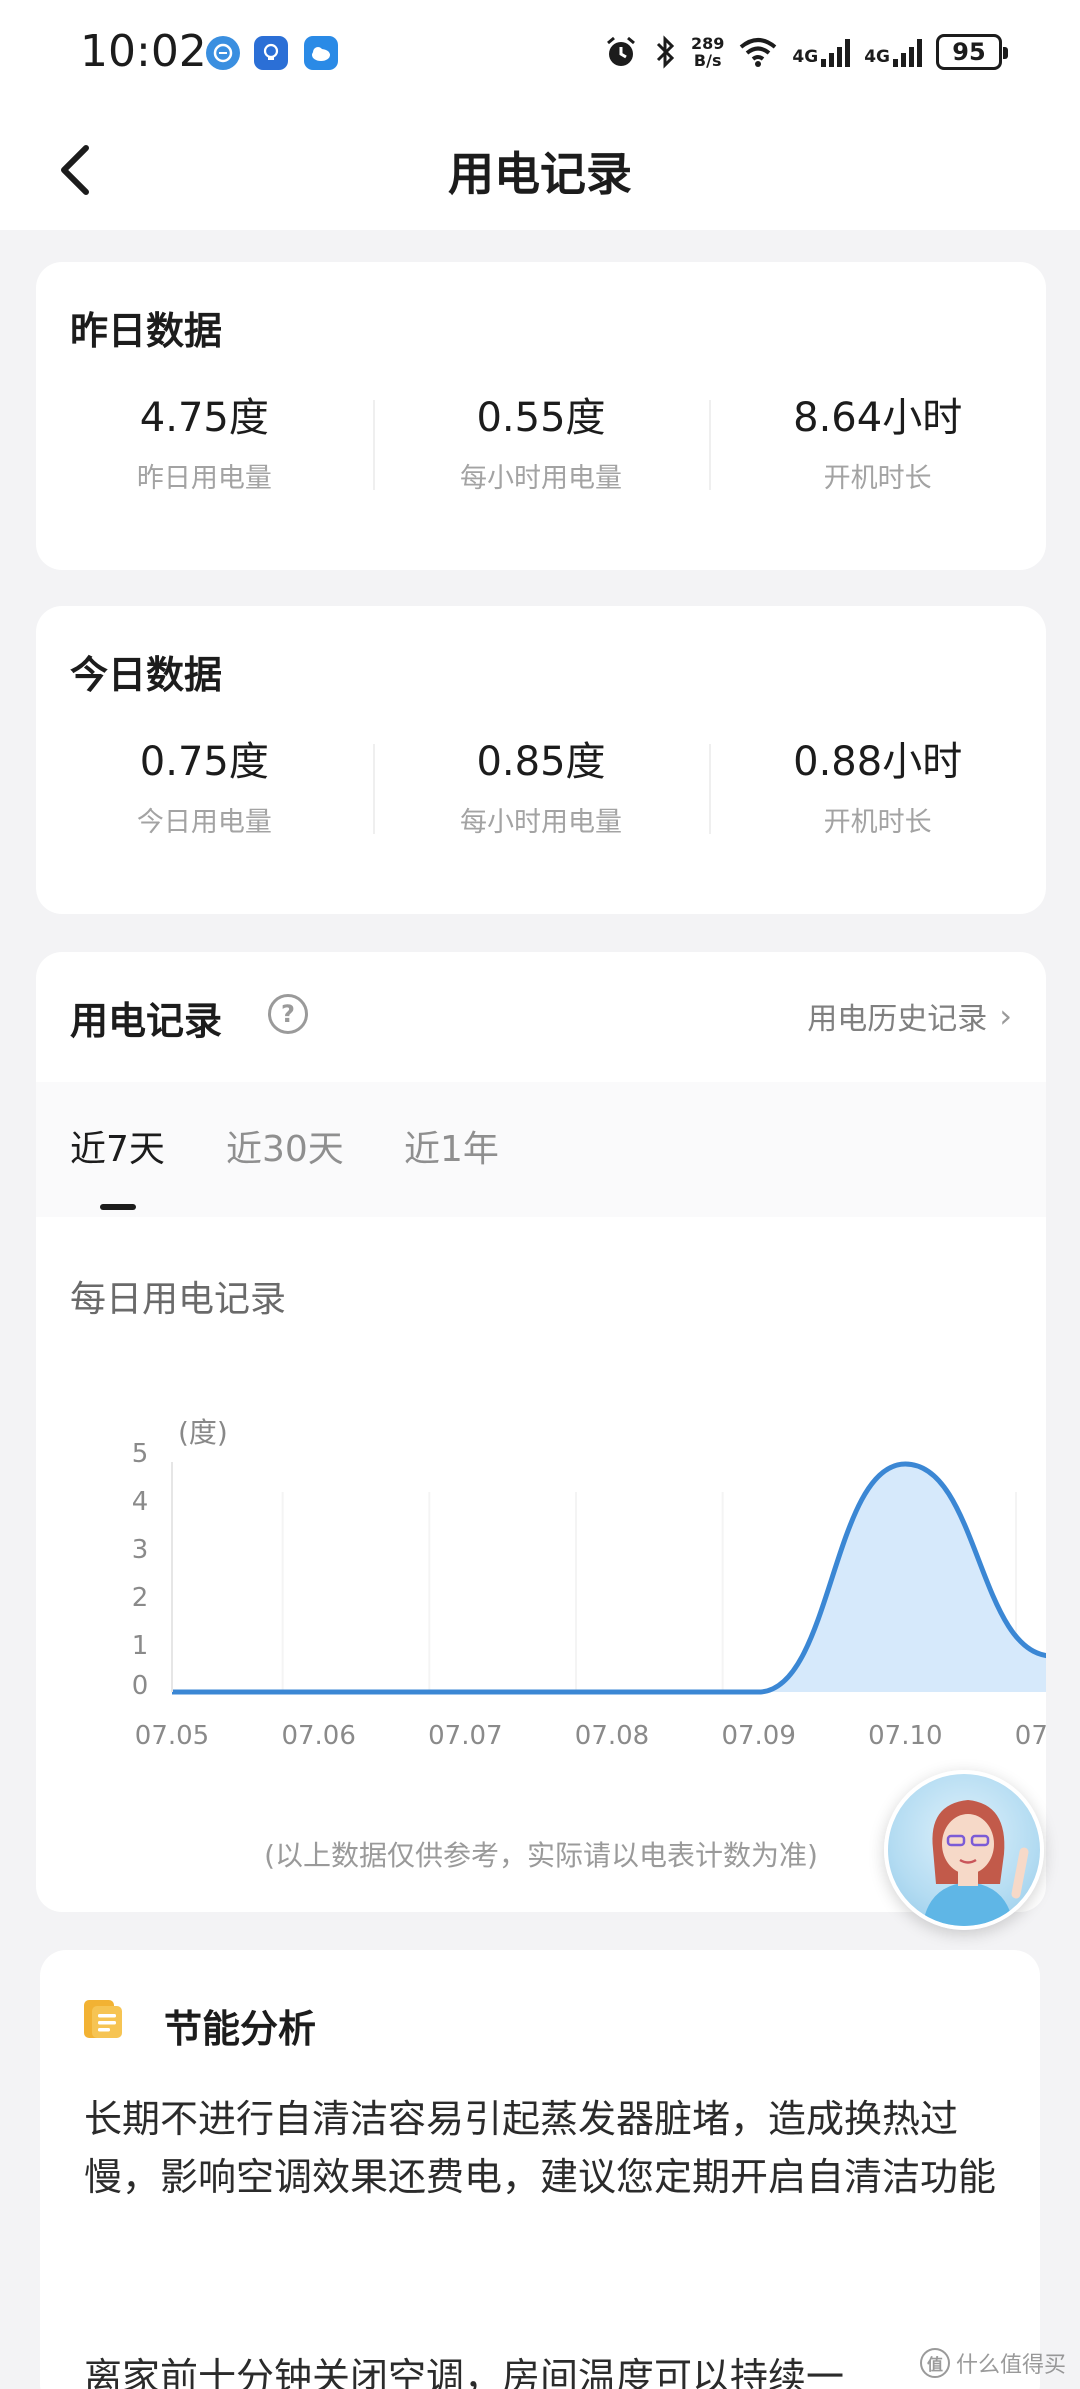 This screenshot has width=1080, height=2389. What do you see at coordinates (117, 1146) in the screenshot?
I see `tab-7-days: 近7天` at bounding box center [117, 1146].